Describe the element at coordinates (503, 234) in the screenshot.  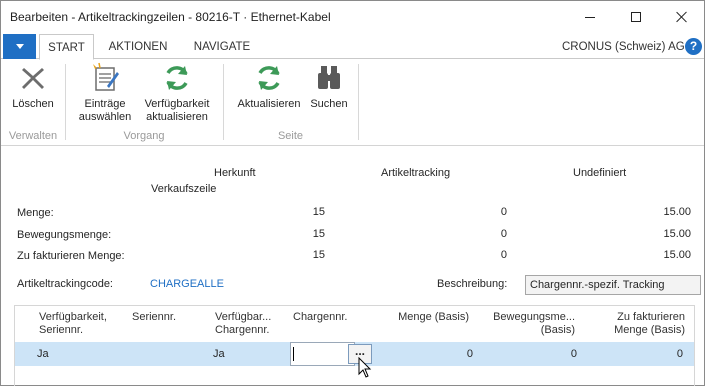
I see `value-tracking-bewegungsmenge: 0` at that location.